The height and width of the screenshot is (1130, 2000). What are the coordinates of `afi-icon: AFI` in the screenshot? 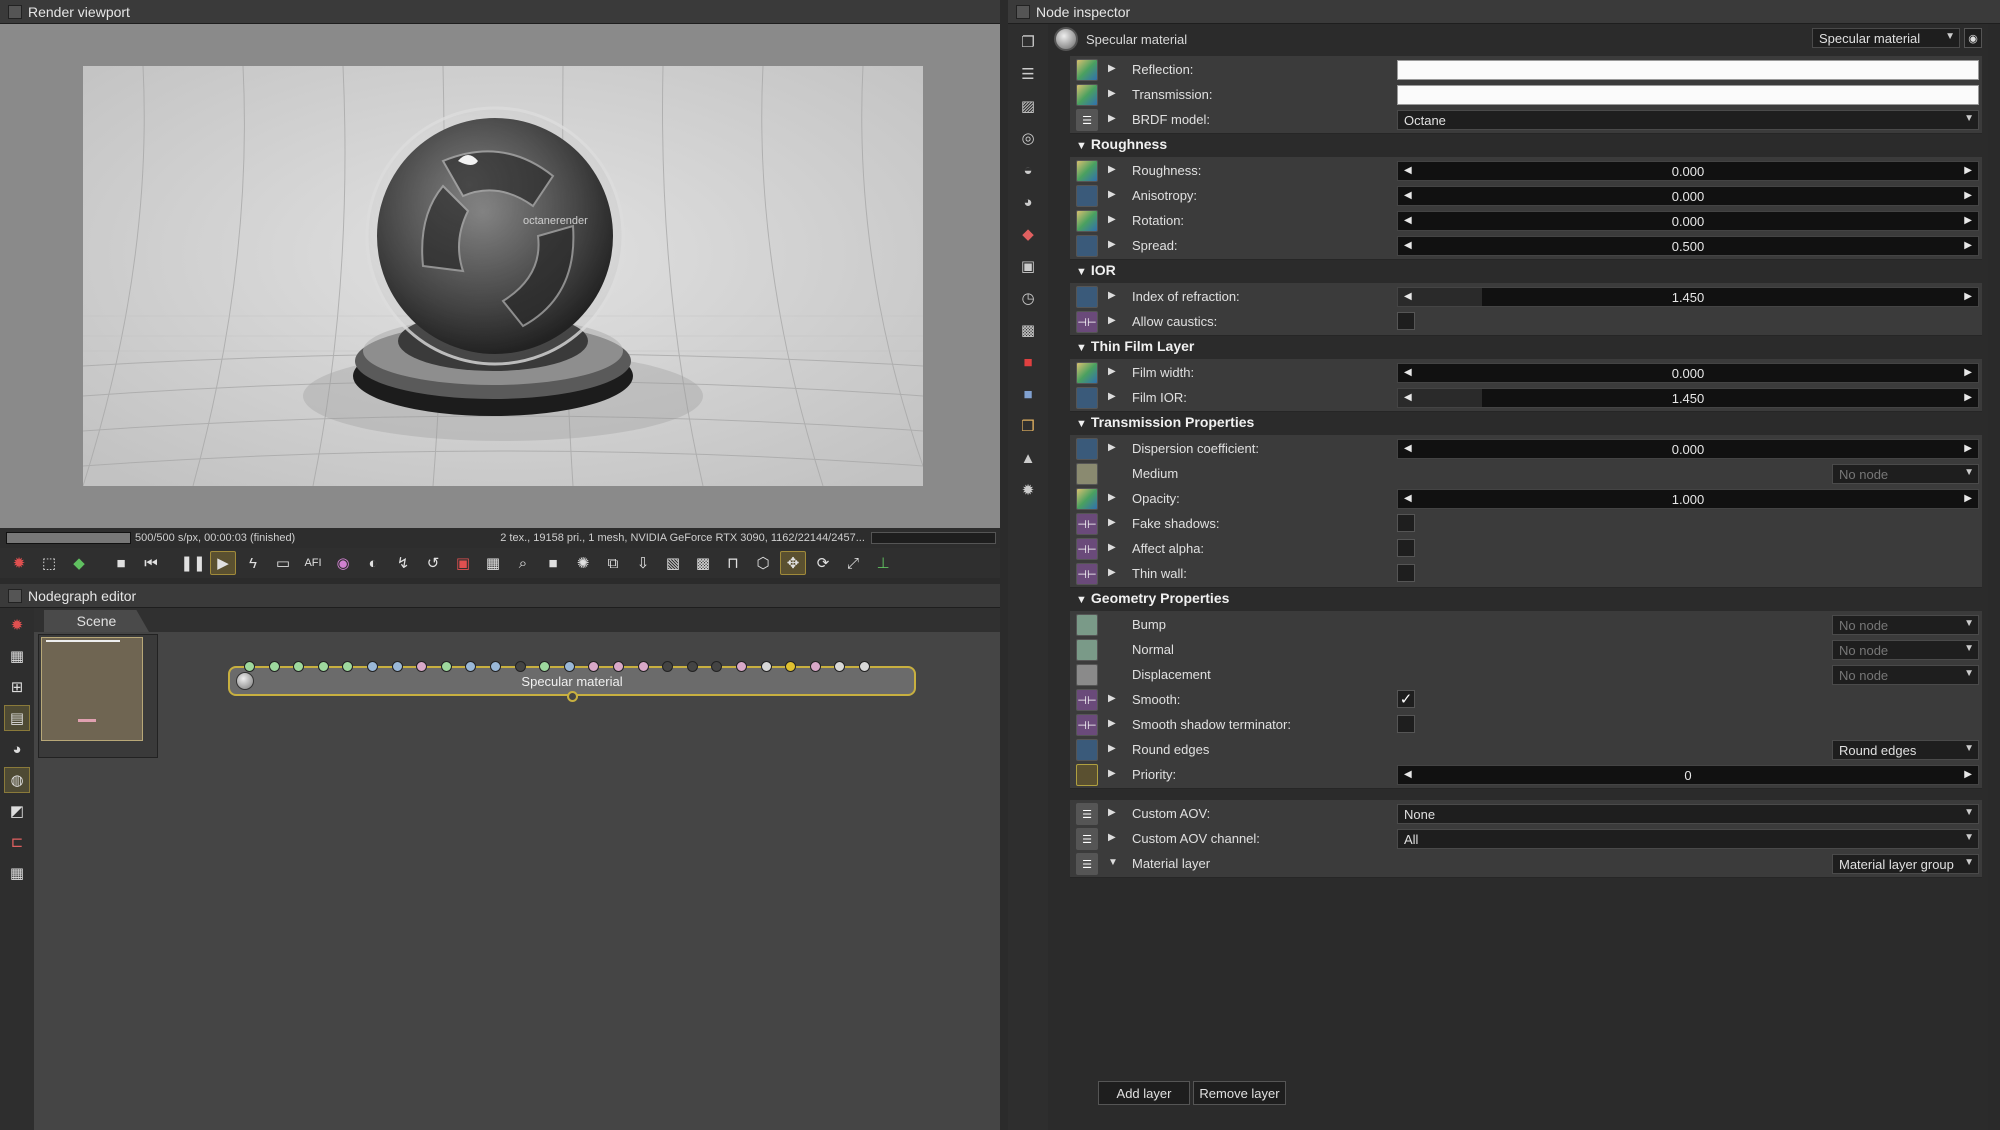 It's located at (313, 563).